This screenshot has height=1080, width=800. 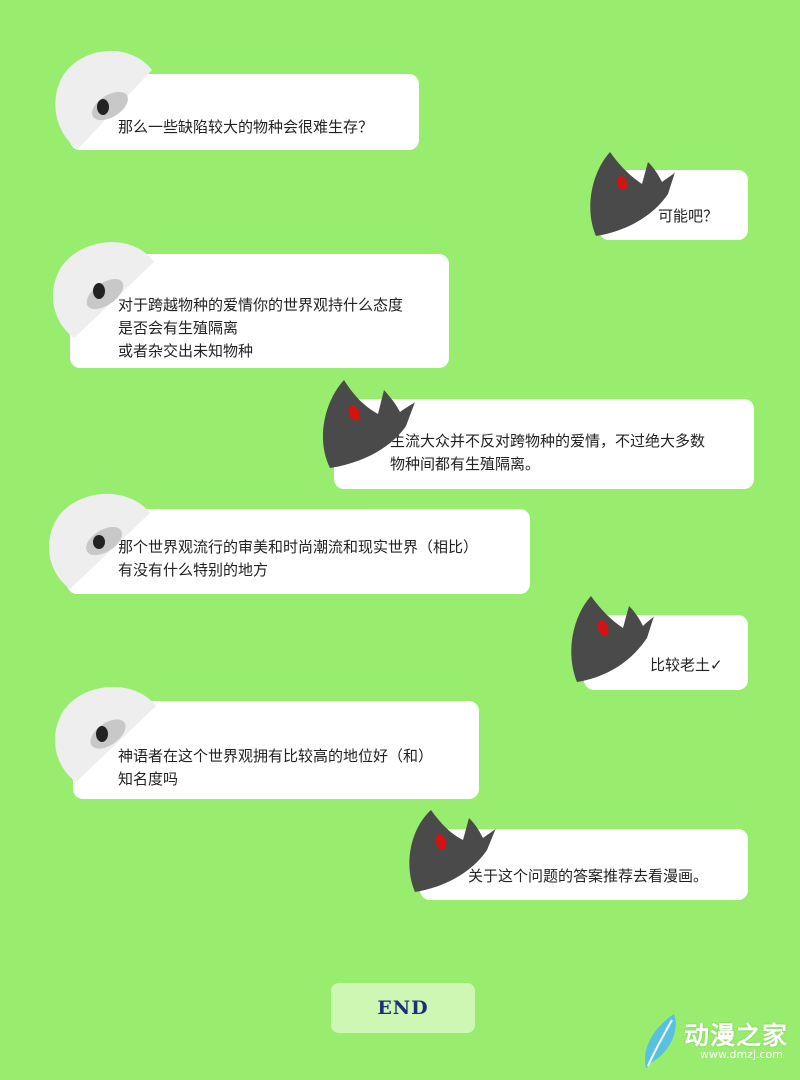 I want to click on end-button-label: END, so click(x=403, y=1008).